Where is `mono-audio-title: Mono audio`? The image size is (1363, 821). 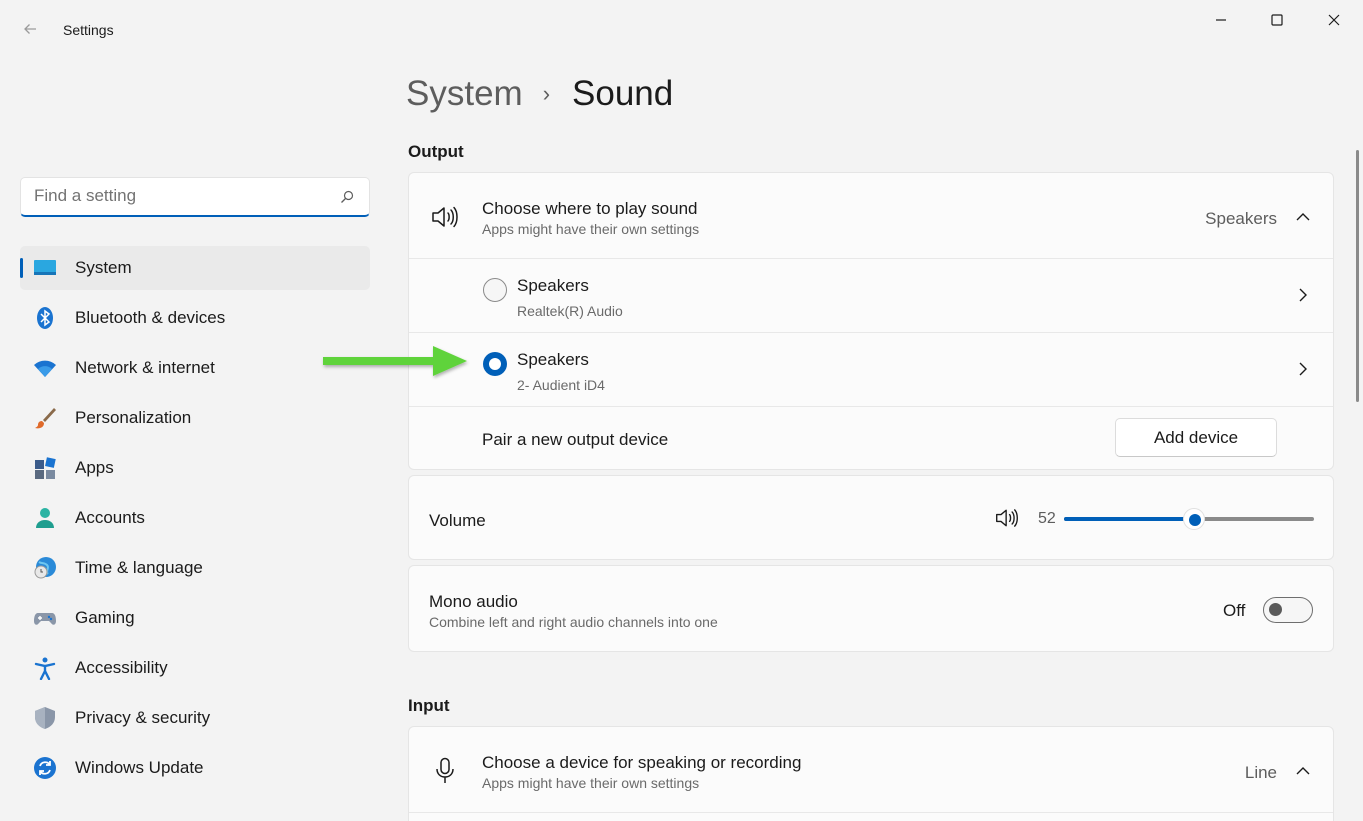 mono-audio-title: Mono audio is located at coordinates (473, 601).